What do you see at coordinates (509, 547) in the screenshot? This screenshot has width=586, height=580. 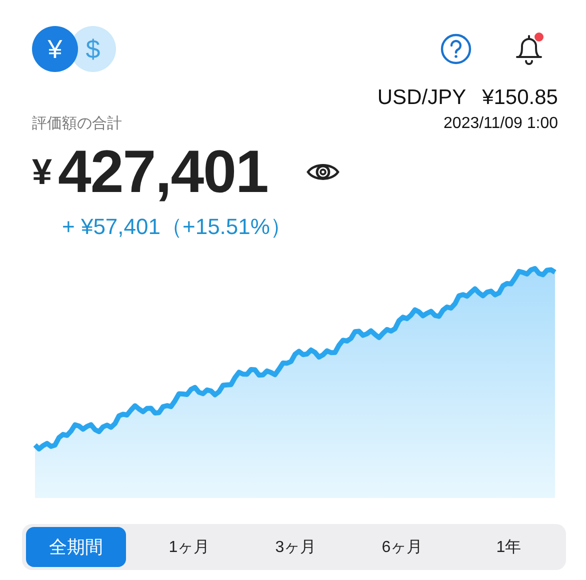 I see `period-tab: 1年` at bounding box center [509, 547].